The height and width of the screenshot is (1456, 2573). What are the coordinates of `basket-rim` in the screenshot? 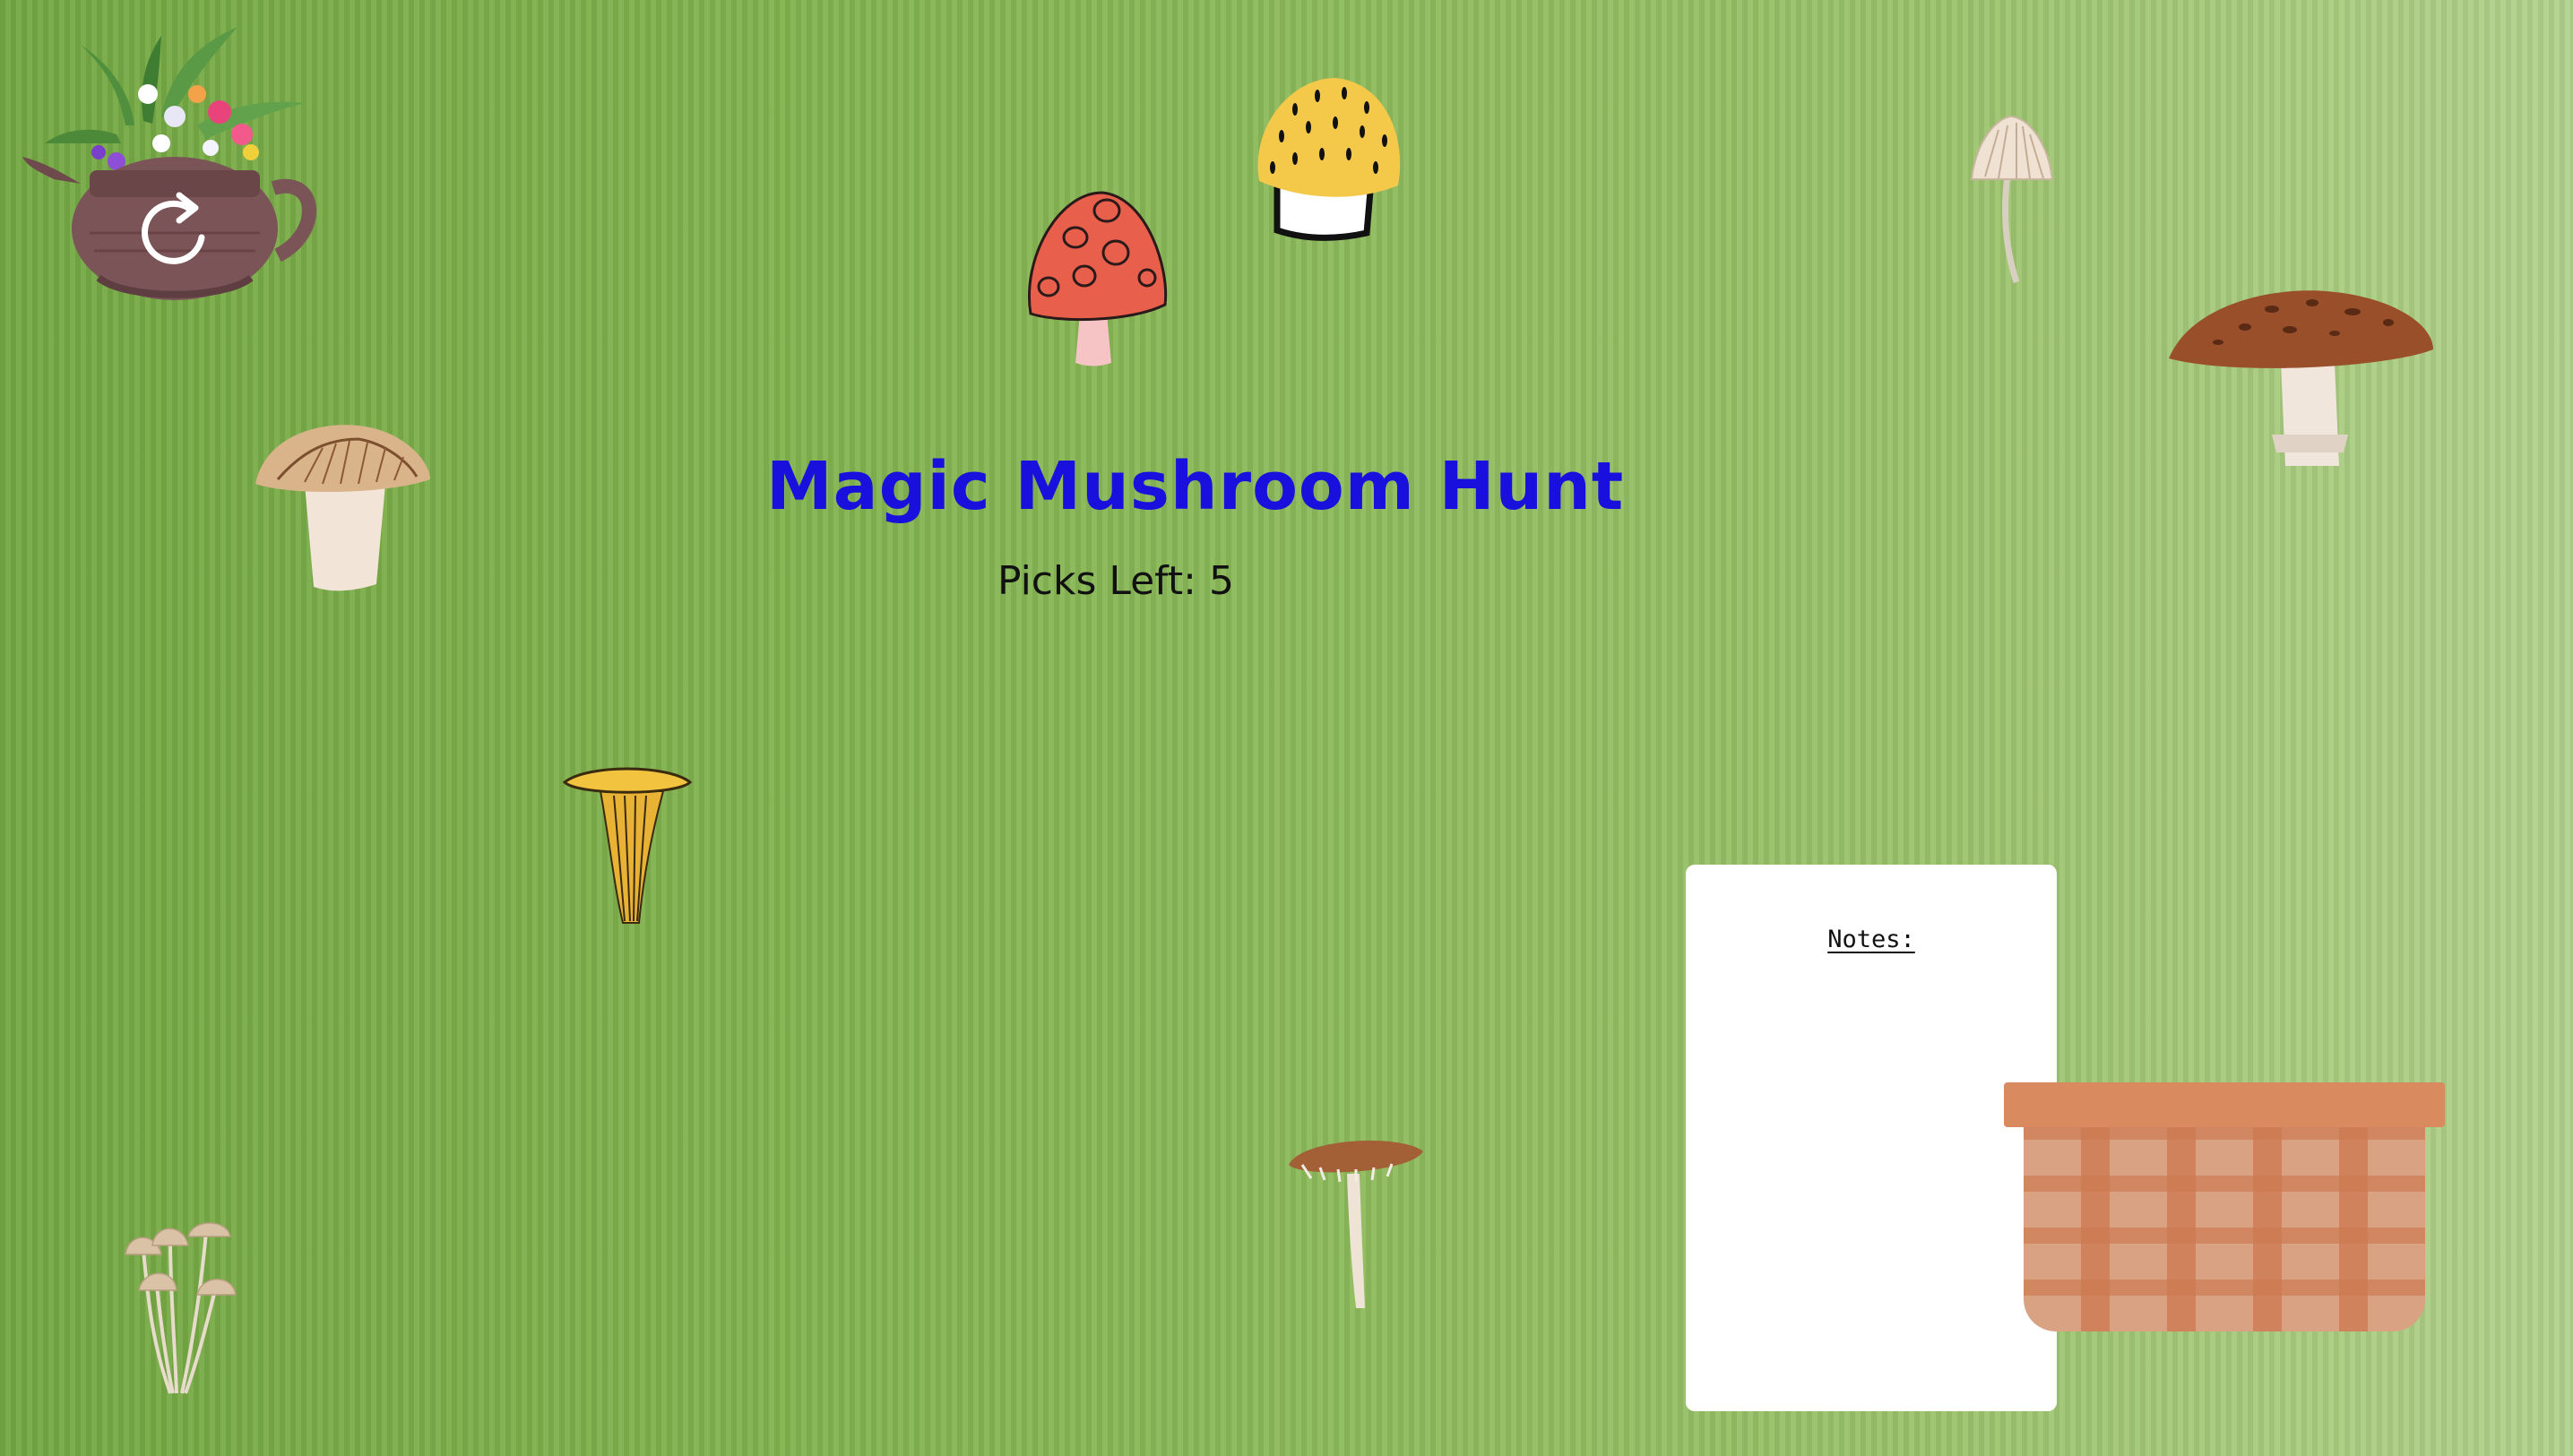 It's located at (2224, 1104).